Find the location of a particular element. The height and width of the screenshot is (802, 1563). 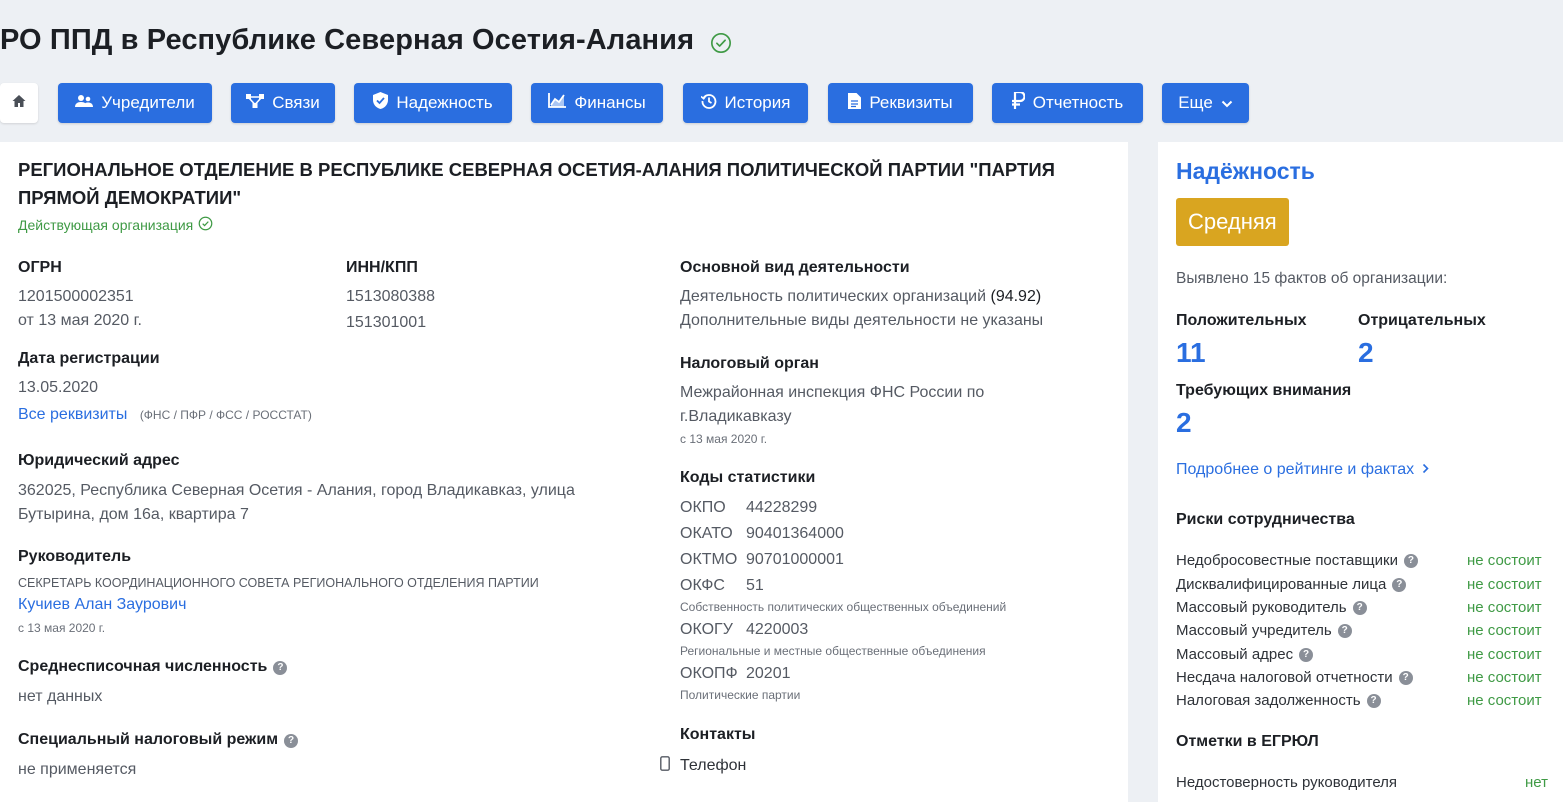

risk-row: Массовый адрес? is located at coordinates (1245, 654).